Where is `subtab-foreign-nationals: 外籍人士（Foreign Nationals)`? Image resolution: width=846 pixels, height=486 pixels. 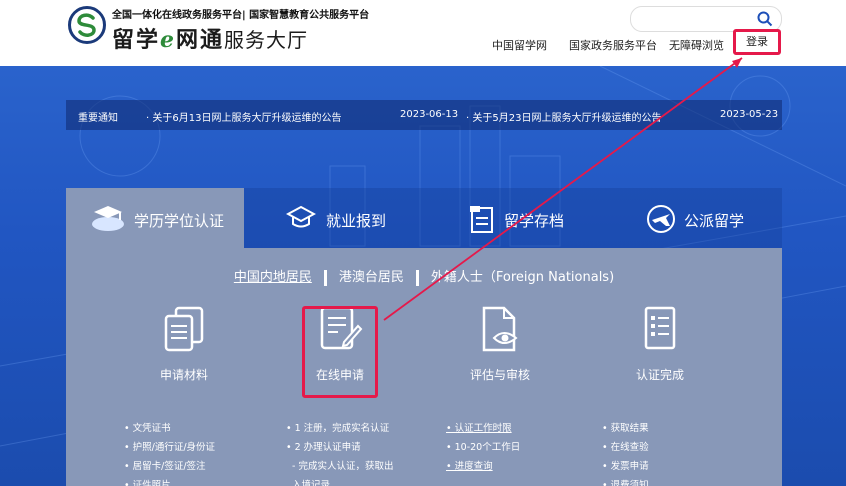 subtab-foreign-nationals: 外籍人士（Foreign Nationals) is located at coordinates (522, 275).